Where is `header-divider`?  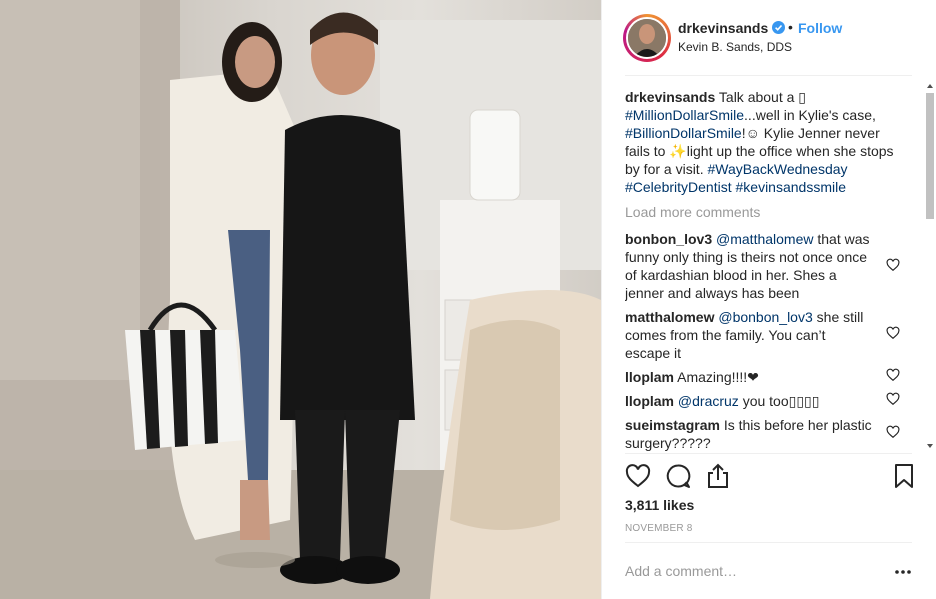
header-divider is located at coordinates (768, 75).